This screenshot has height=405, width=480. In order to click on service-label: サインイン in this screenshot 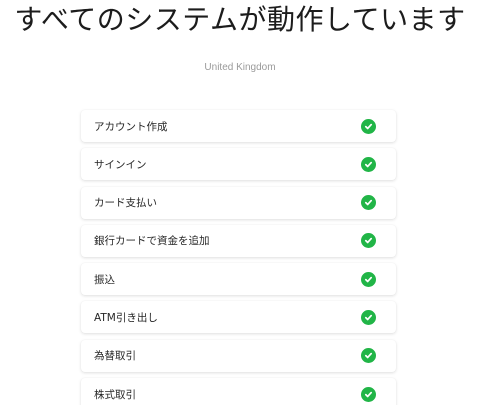, I will do `click(120, 164)`.